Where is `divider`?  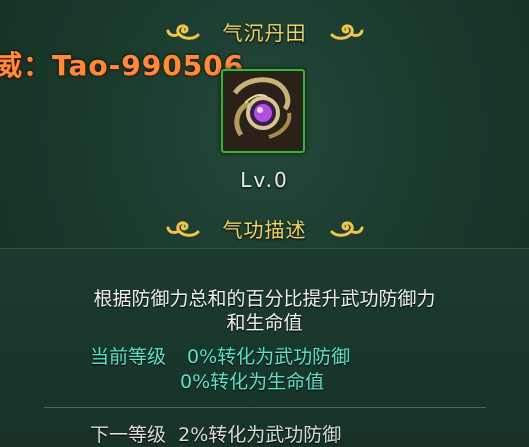 divider is located at coordinates (265, 407).